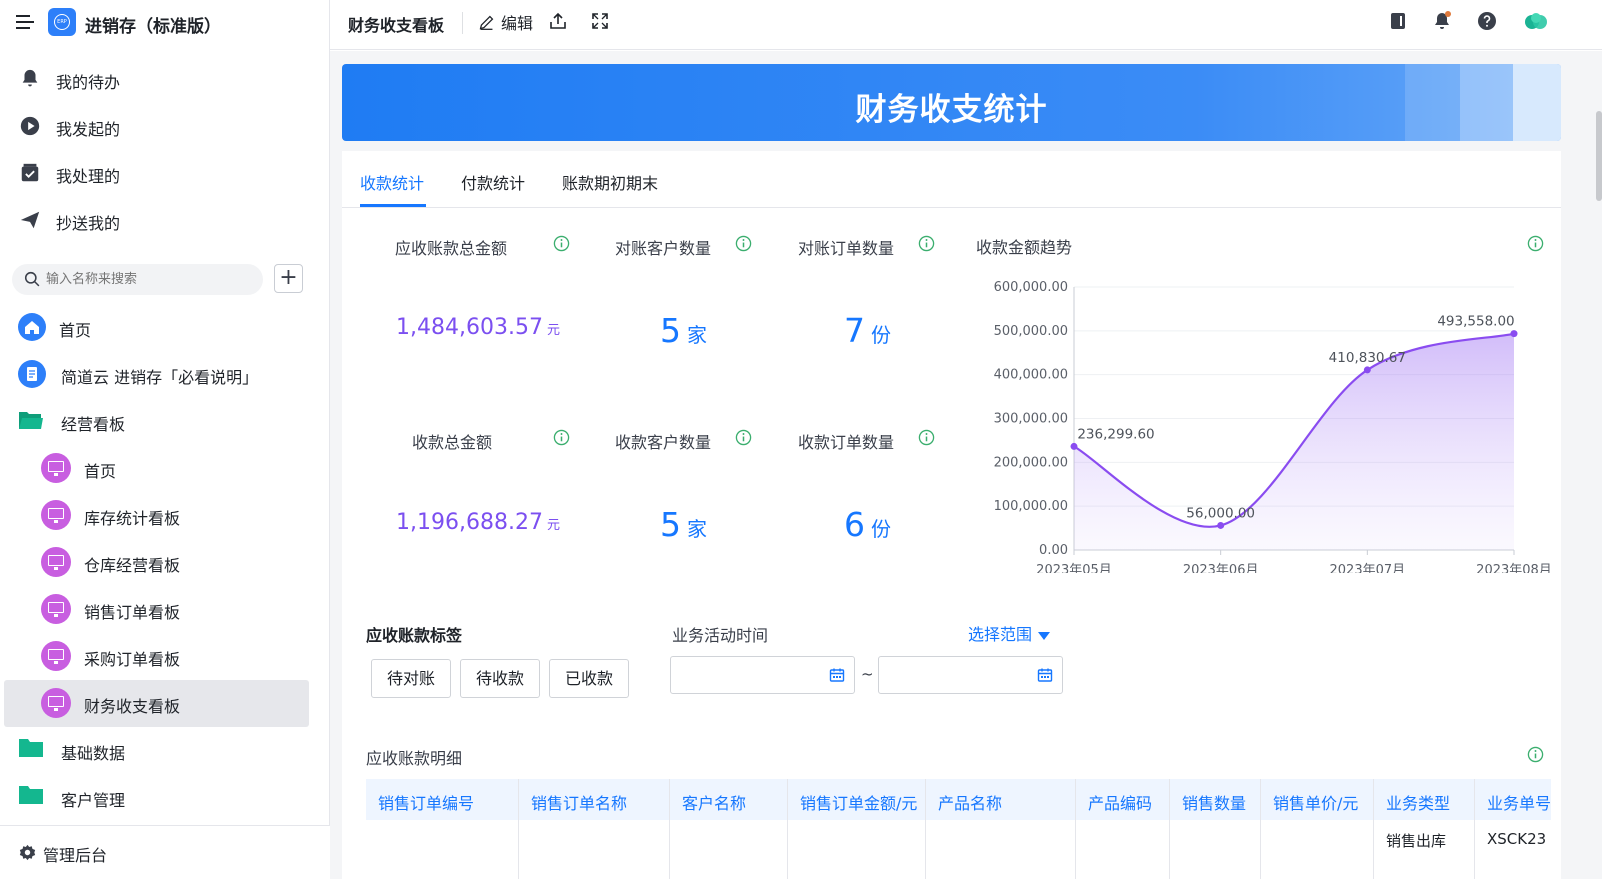 This screenshot has height=879, width=1602. What do you see at coordinates (165, 79) in the screenshot?
I see `nav-my-todo: 我的待办` at bounding box center [165, 79].